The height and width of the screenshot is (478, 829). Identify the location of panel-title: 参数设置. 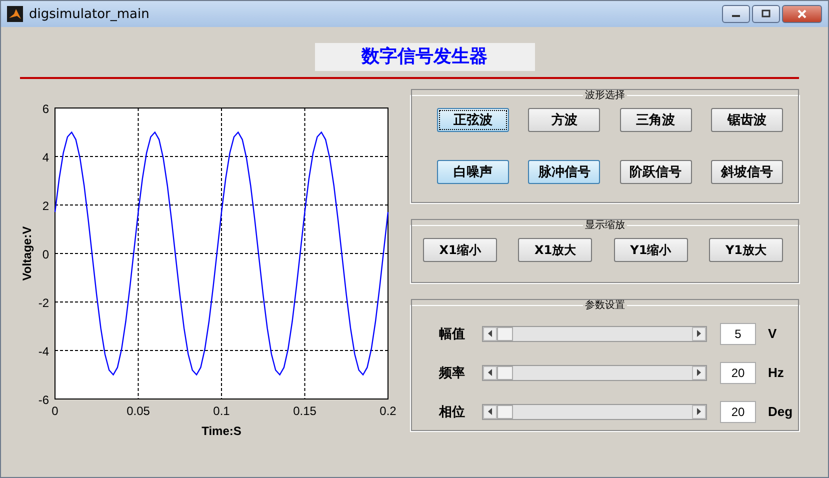
(605, 305).